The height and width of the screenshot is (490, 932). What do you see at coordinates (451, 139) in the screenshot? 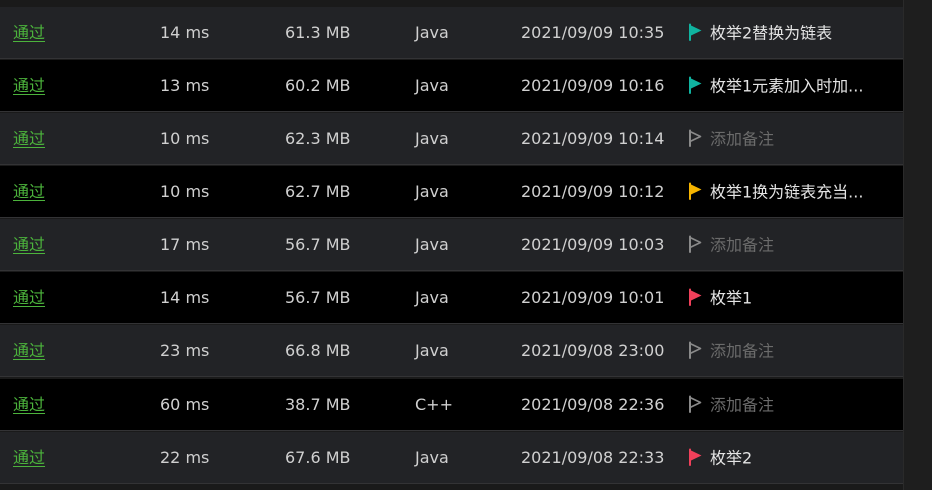
I see `table-row: 通过 10 ms 62.3 MB Java 2021/09/09 10:14 添加备注` at bounding box center [451, 139].